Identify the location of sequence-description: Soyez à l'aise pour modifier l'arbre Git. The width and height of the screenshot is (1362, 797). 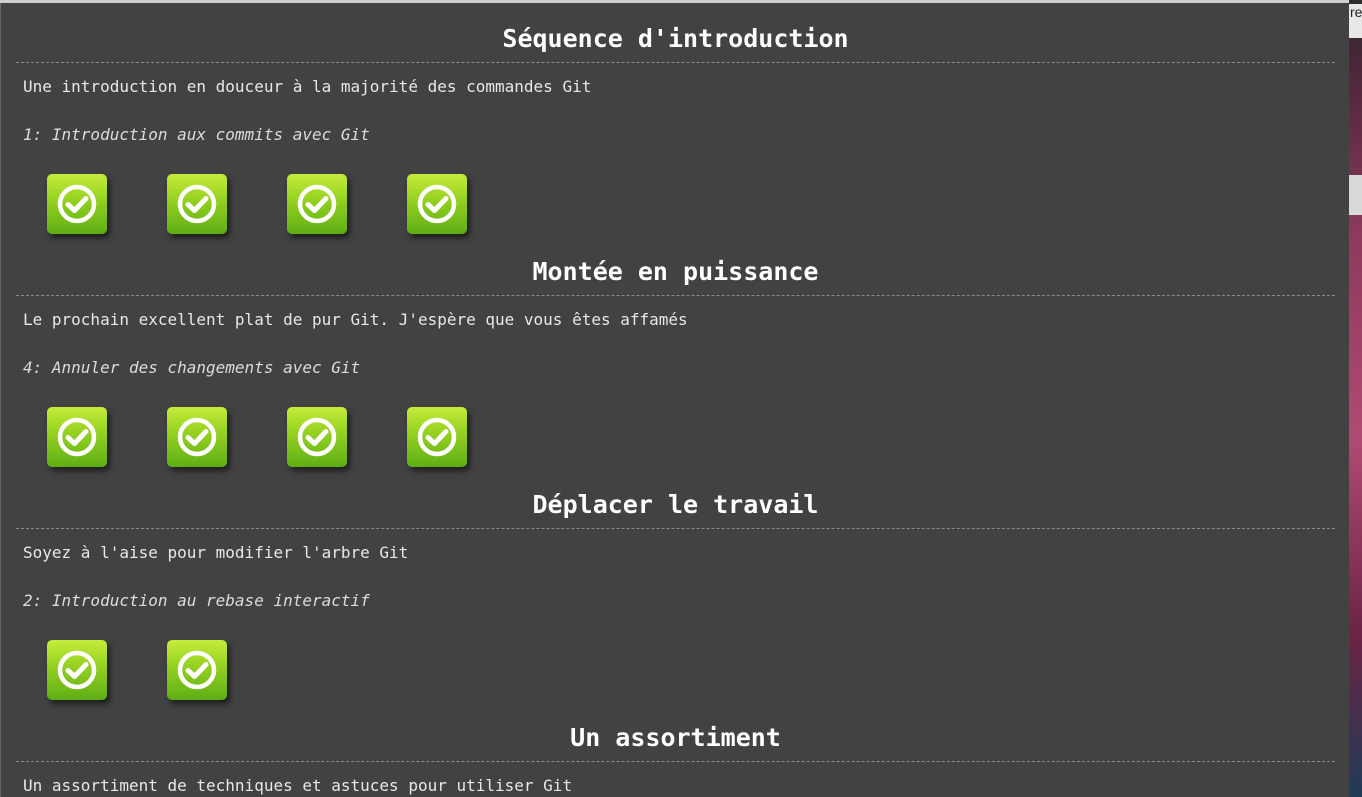
(216, 552).